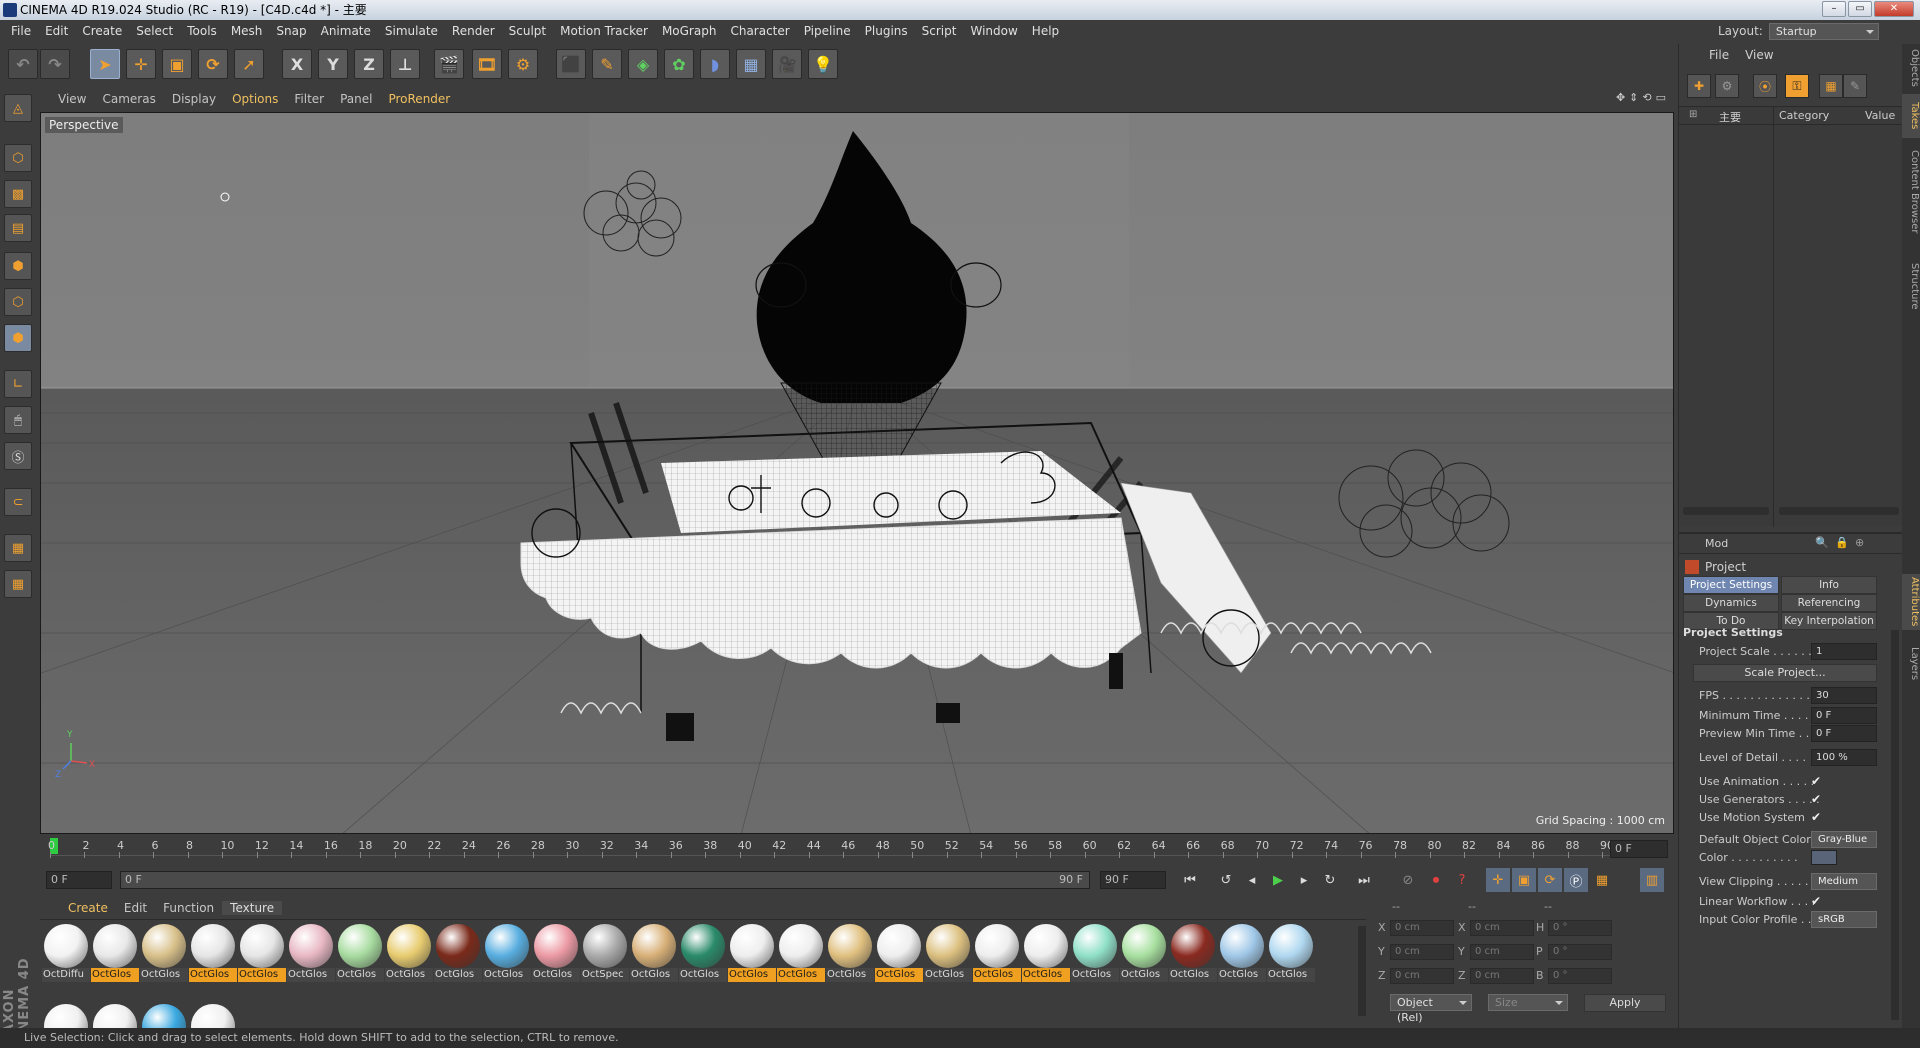  I want to click on material-swatch: OctSpec, so click(605, 953).